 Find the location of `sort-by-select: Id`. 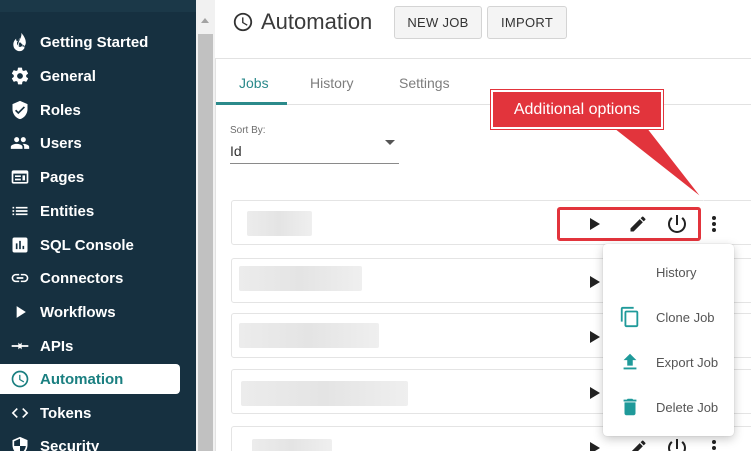

sort-by-select: Id is located at coordinates (236, 151).